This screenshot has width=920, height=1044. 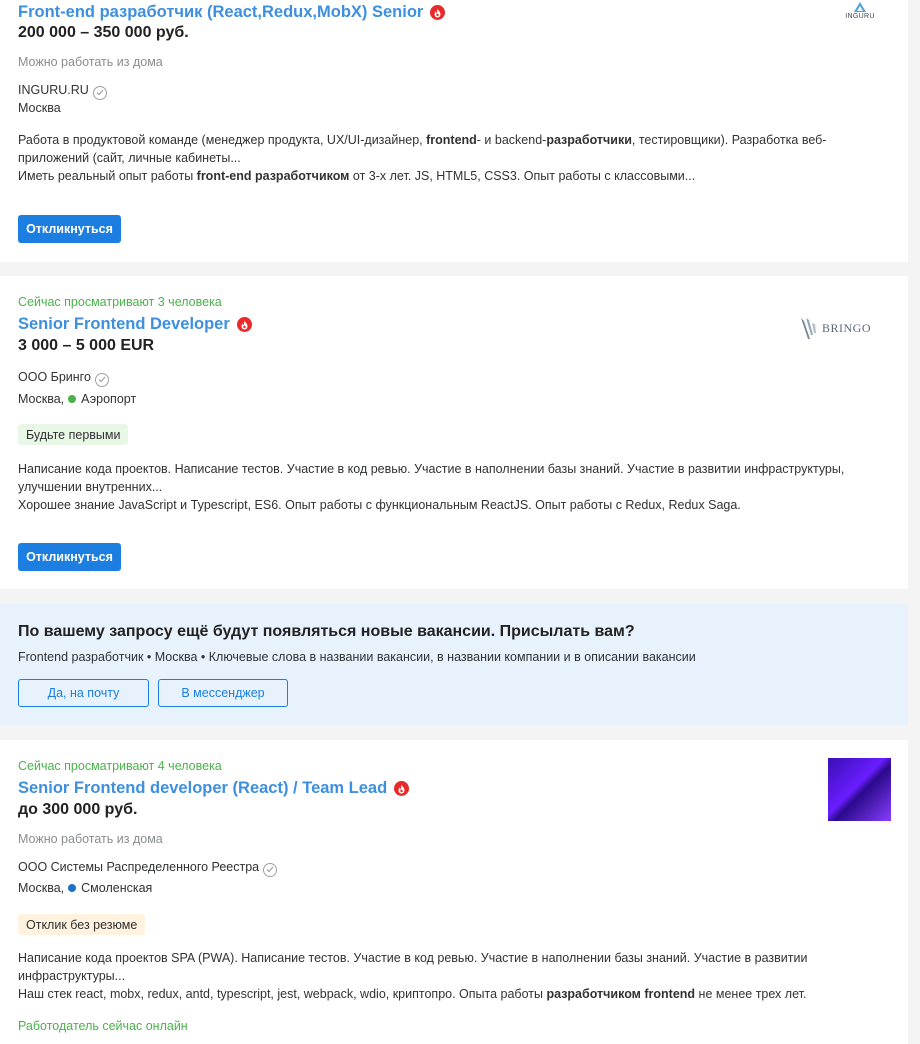 I want to click on viewers-count: Сейчас просматривают 3 человека, so click(x=120, y=302).